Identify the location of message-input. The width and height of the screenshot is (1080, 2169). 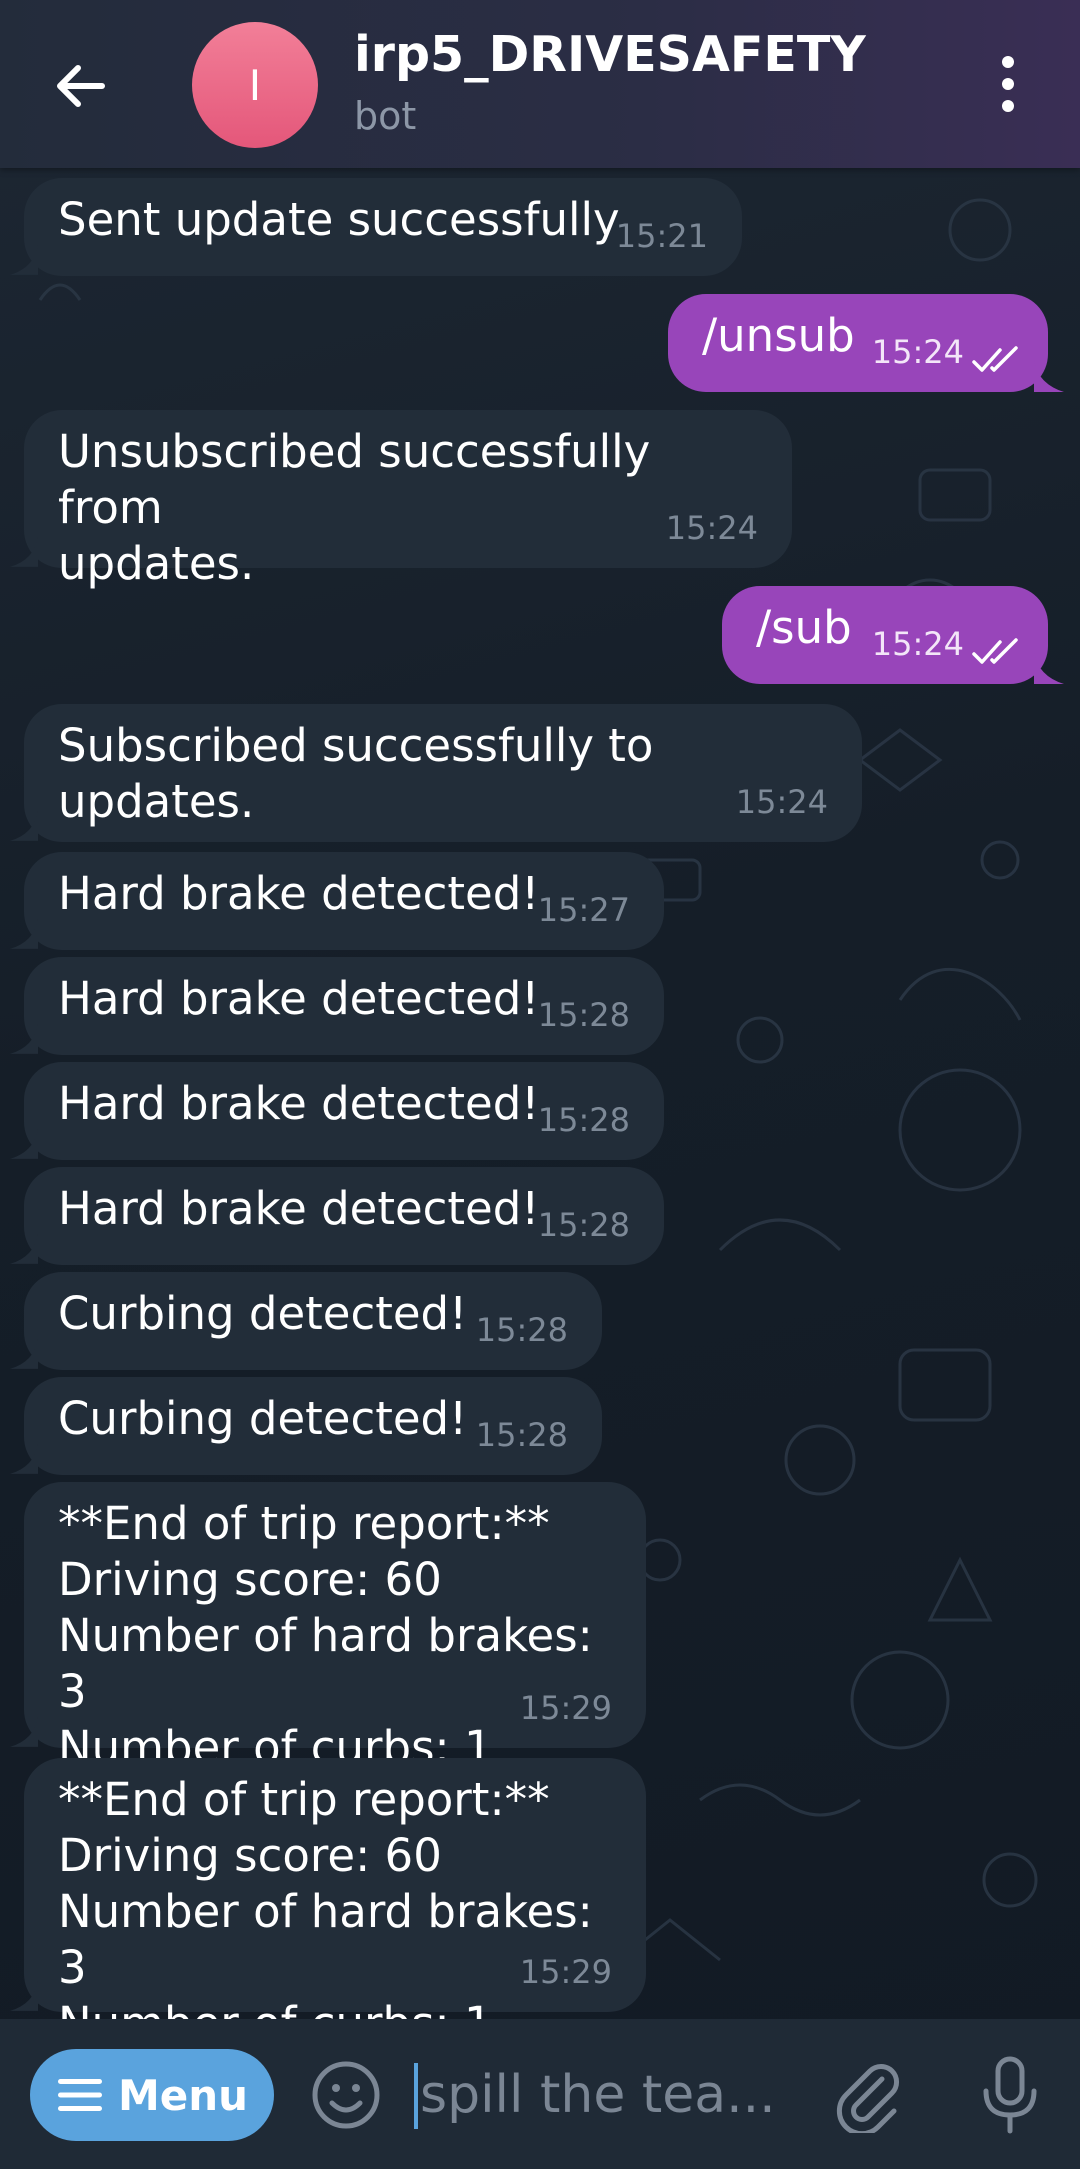
(610, 2095).